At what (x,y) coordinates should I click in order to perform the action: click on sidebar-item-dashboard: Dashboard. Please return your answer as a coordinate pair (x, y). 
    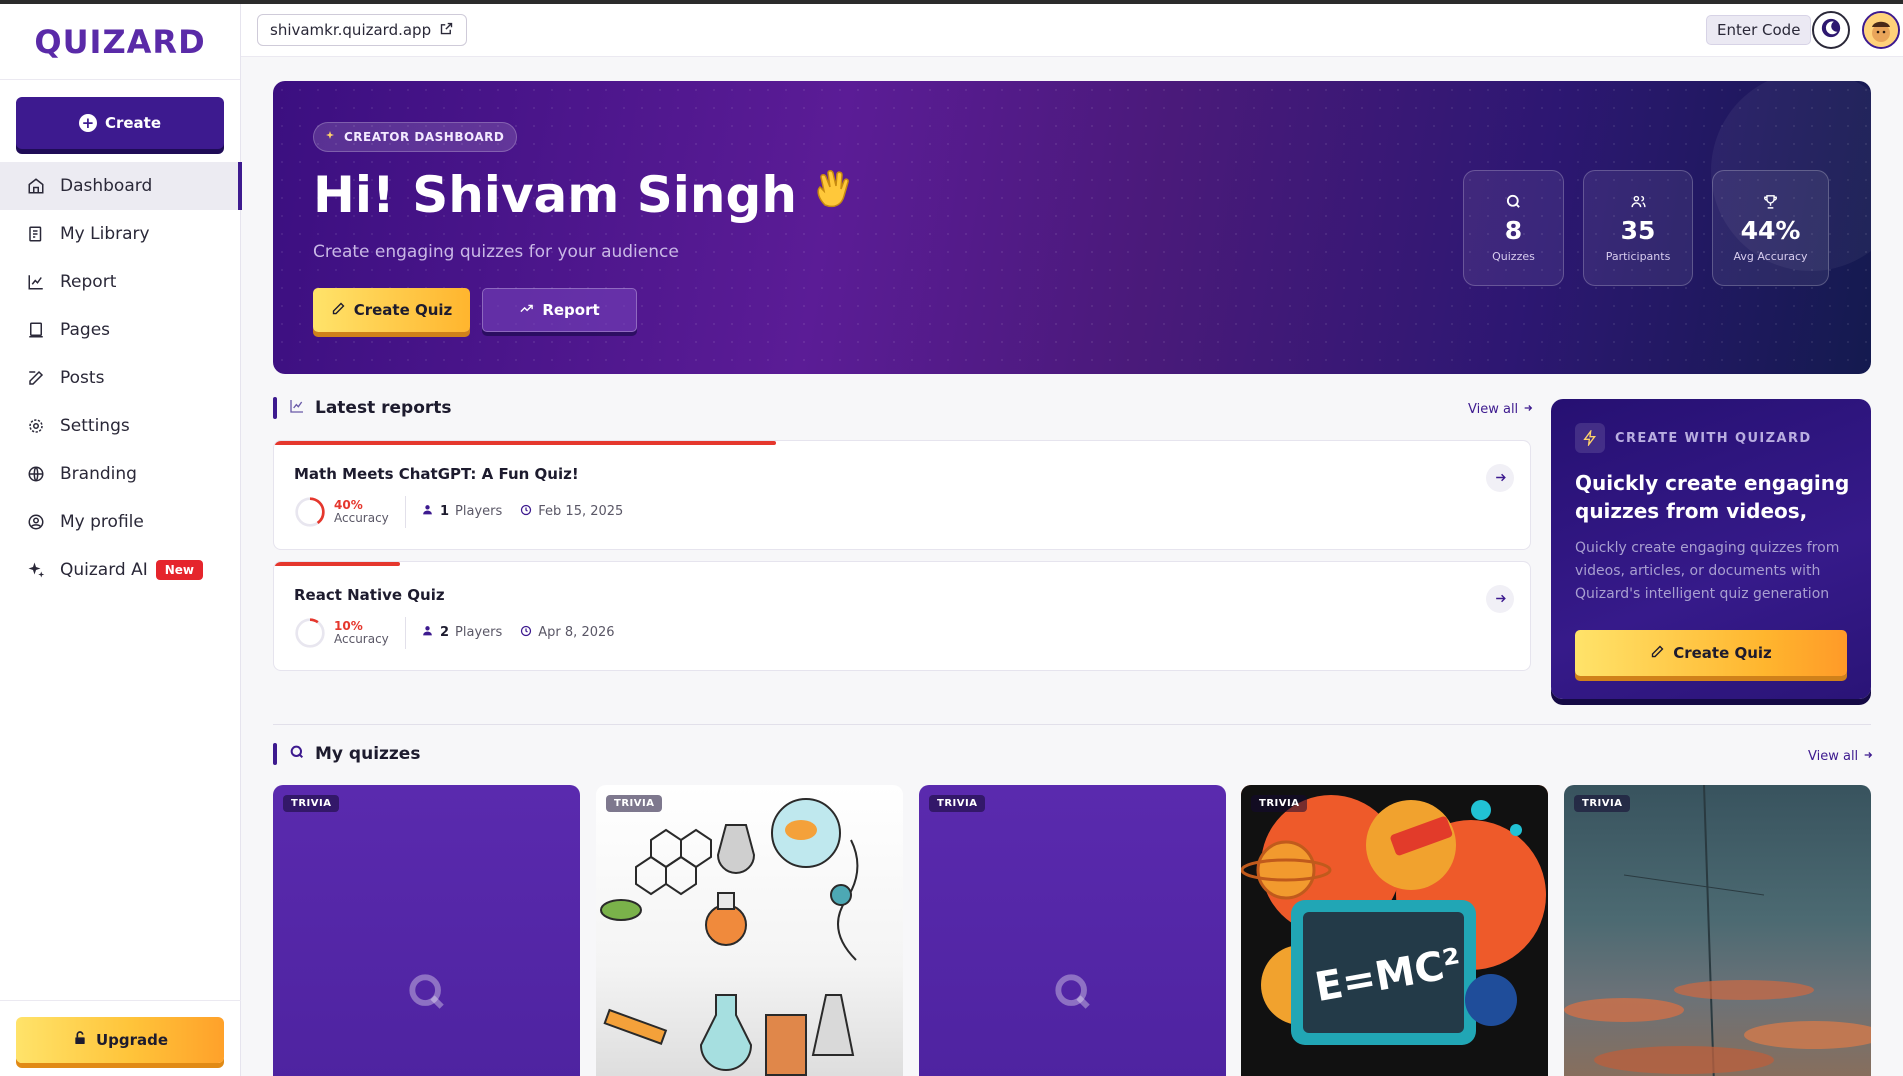
    Looking at the image, I should click on (121, 186).